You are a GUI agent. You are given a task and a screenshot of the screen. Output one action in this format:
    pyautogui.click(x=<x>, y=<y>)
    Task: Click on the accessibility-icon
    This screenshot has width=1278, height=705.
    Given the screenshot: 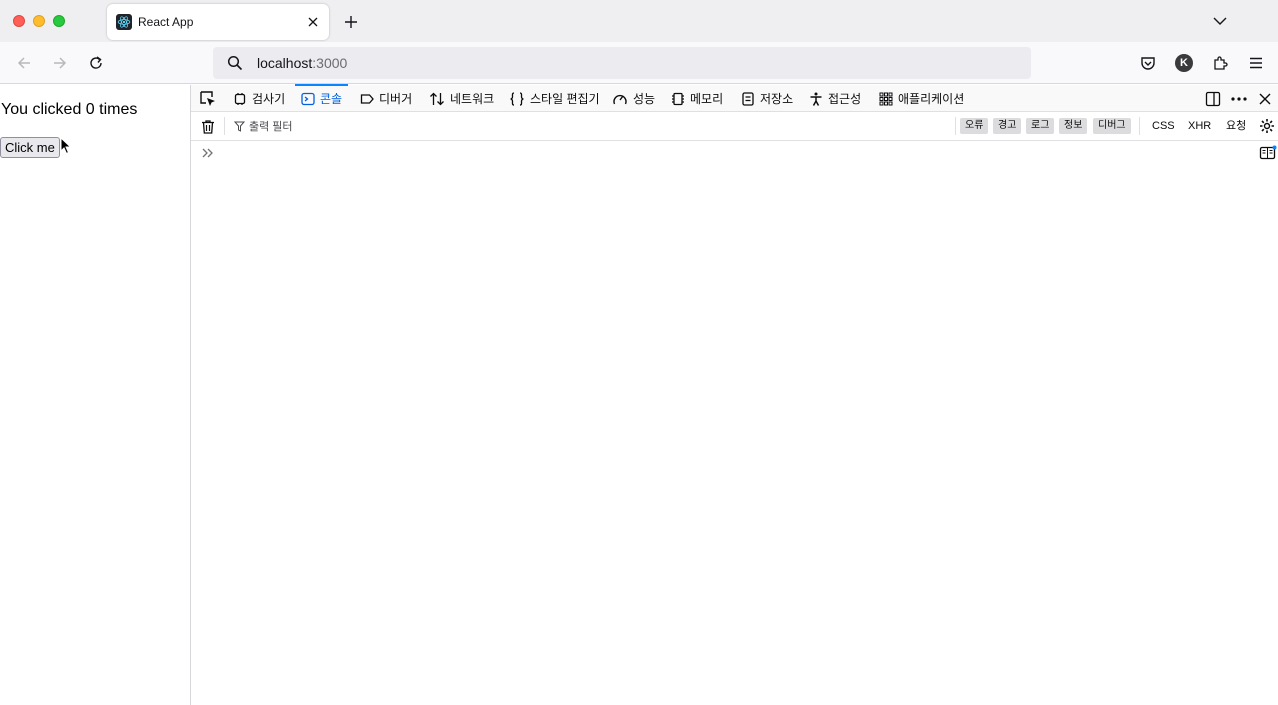 What is the action you would take?
    pyautogui.click(x=816, y=99)
    